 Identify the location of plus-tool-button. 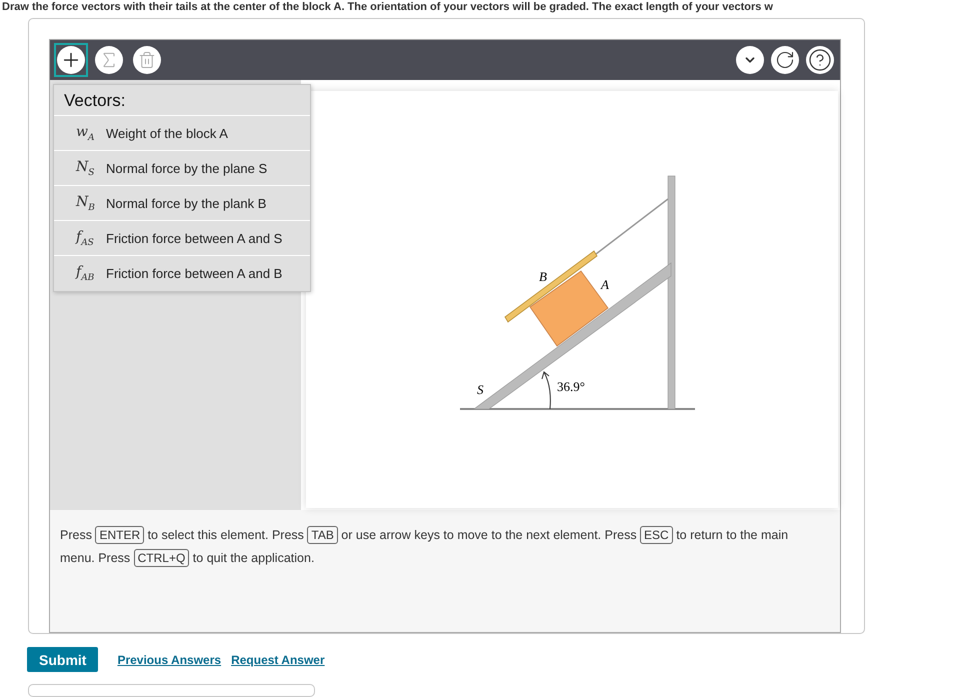
(71, 60).